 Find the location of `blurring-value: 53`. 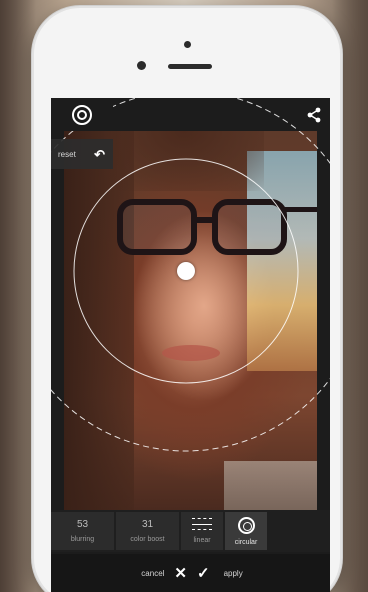

blurring-value: 53 is located at coordinates (82, 524).